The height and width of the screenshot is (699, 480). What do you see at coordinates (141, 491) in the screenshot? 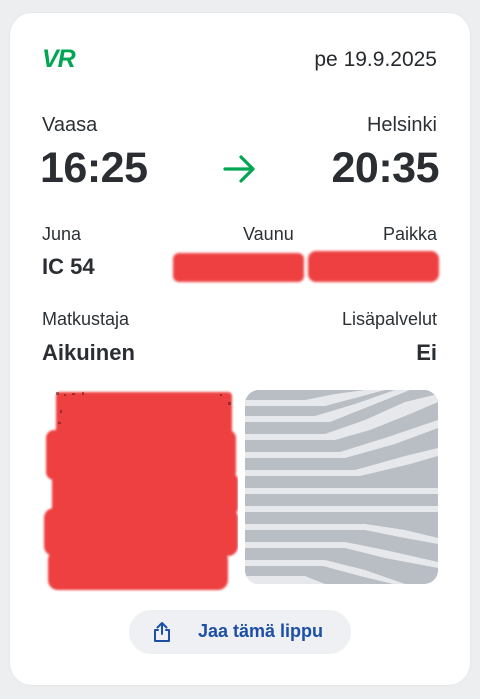
I see `qr-code-redacted` at bounding box center [141, 491].